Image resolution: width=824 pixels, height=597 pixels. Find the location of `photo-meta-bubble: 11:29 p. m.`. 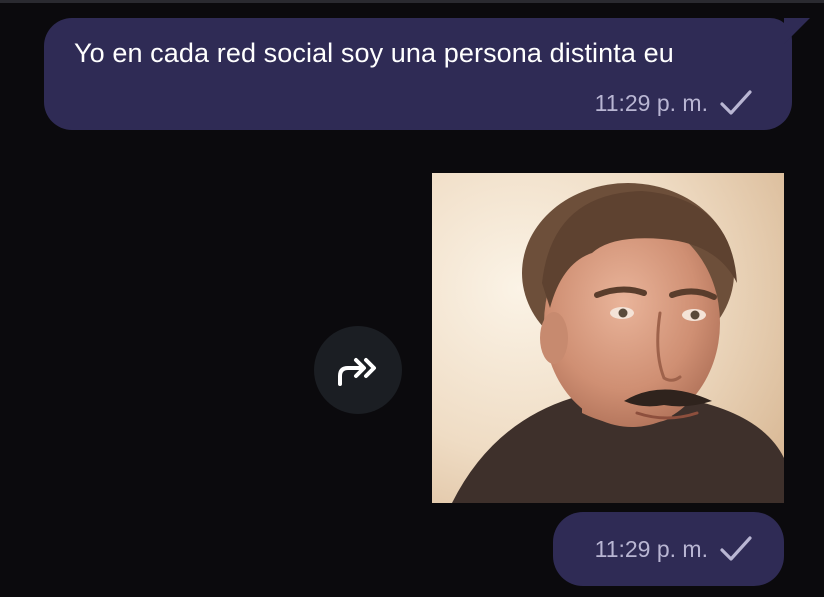

photo-meta-bubble: 11:29 p. m. is located at coordinates (668, 549).